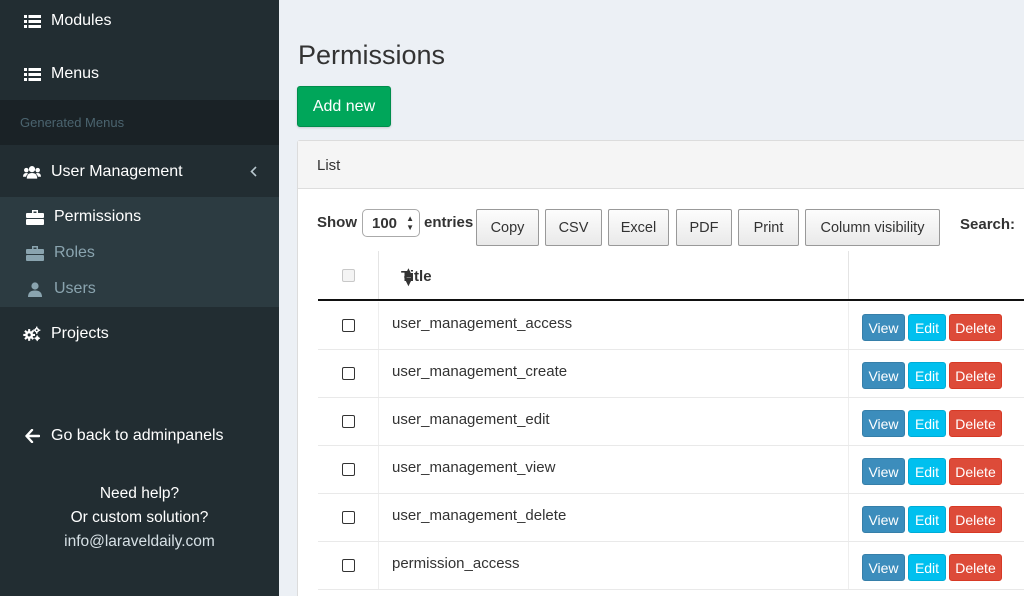 This screenshot has width=1024, height=596. I want to click on chevron-left-icon, so click(253, 172).